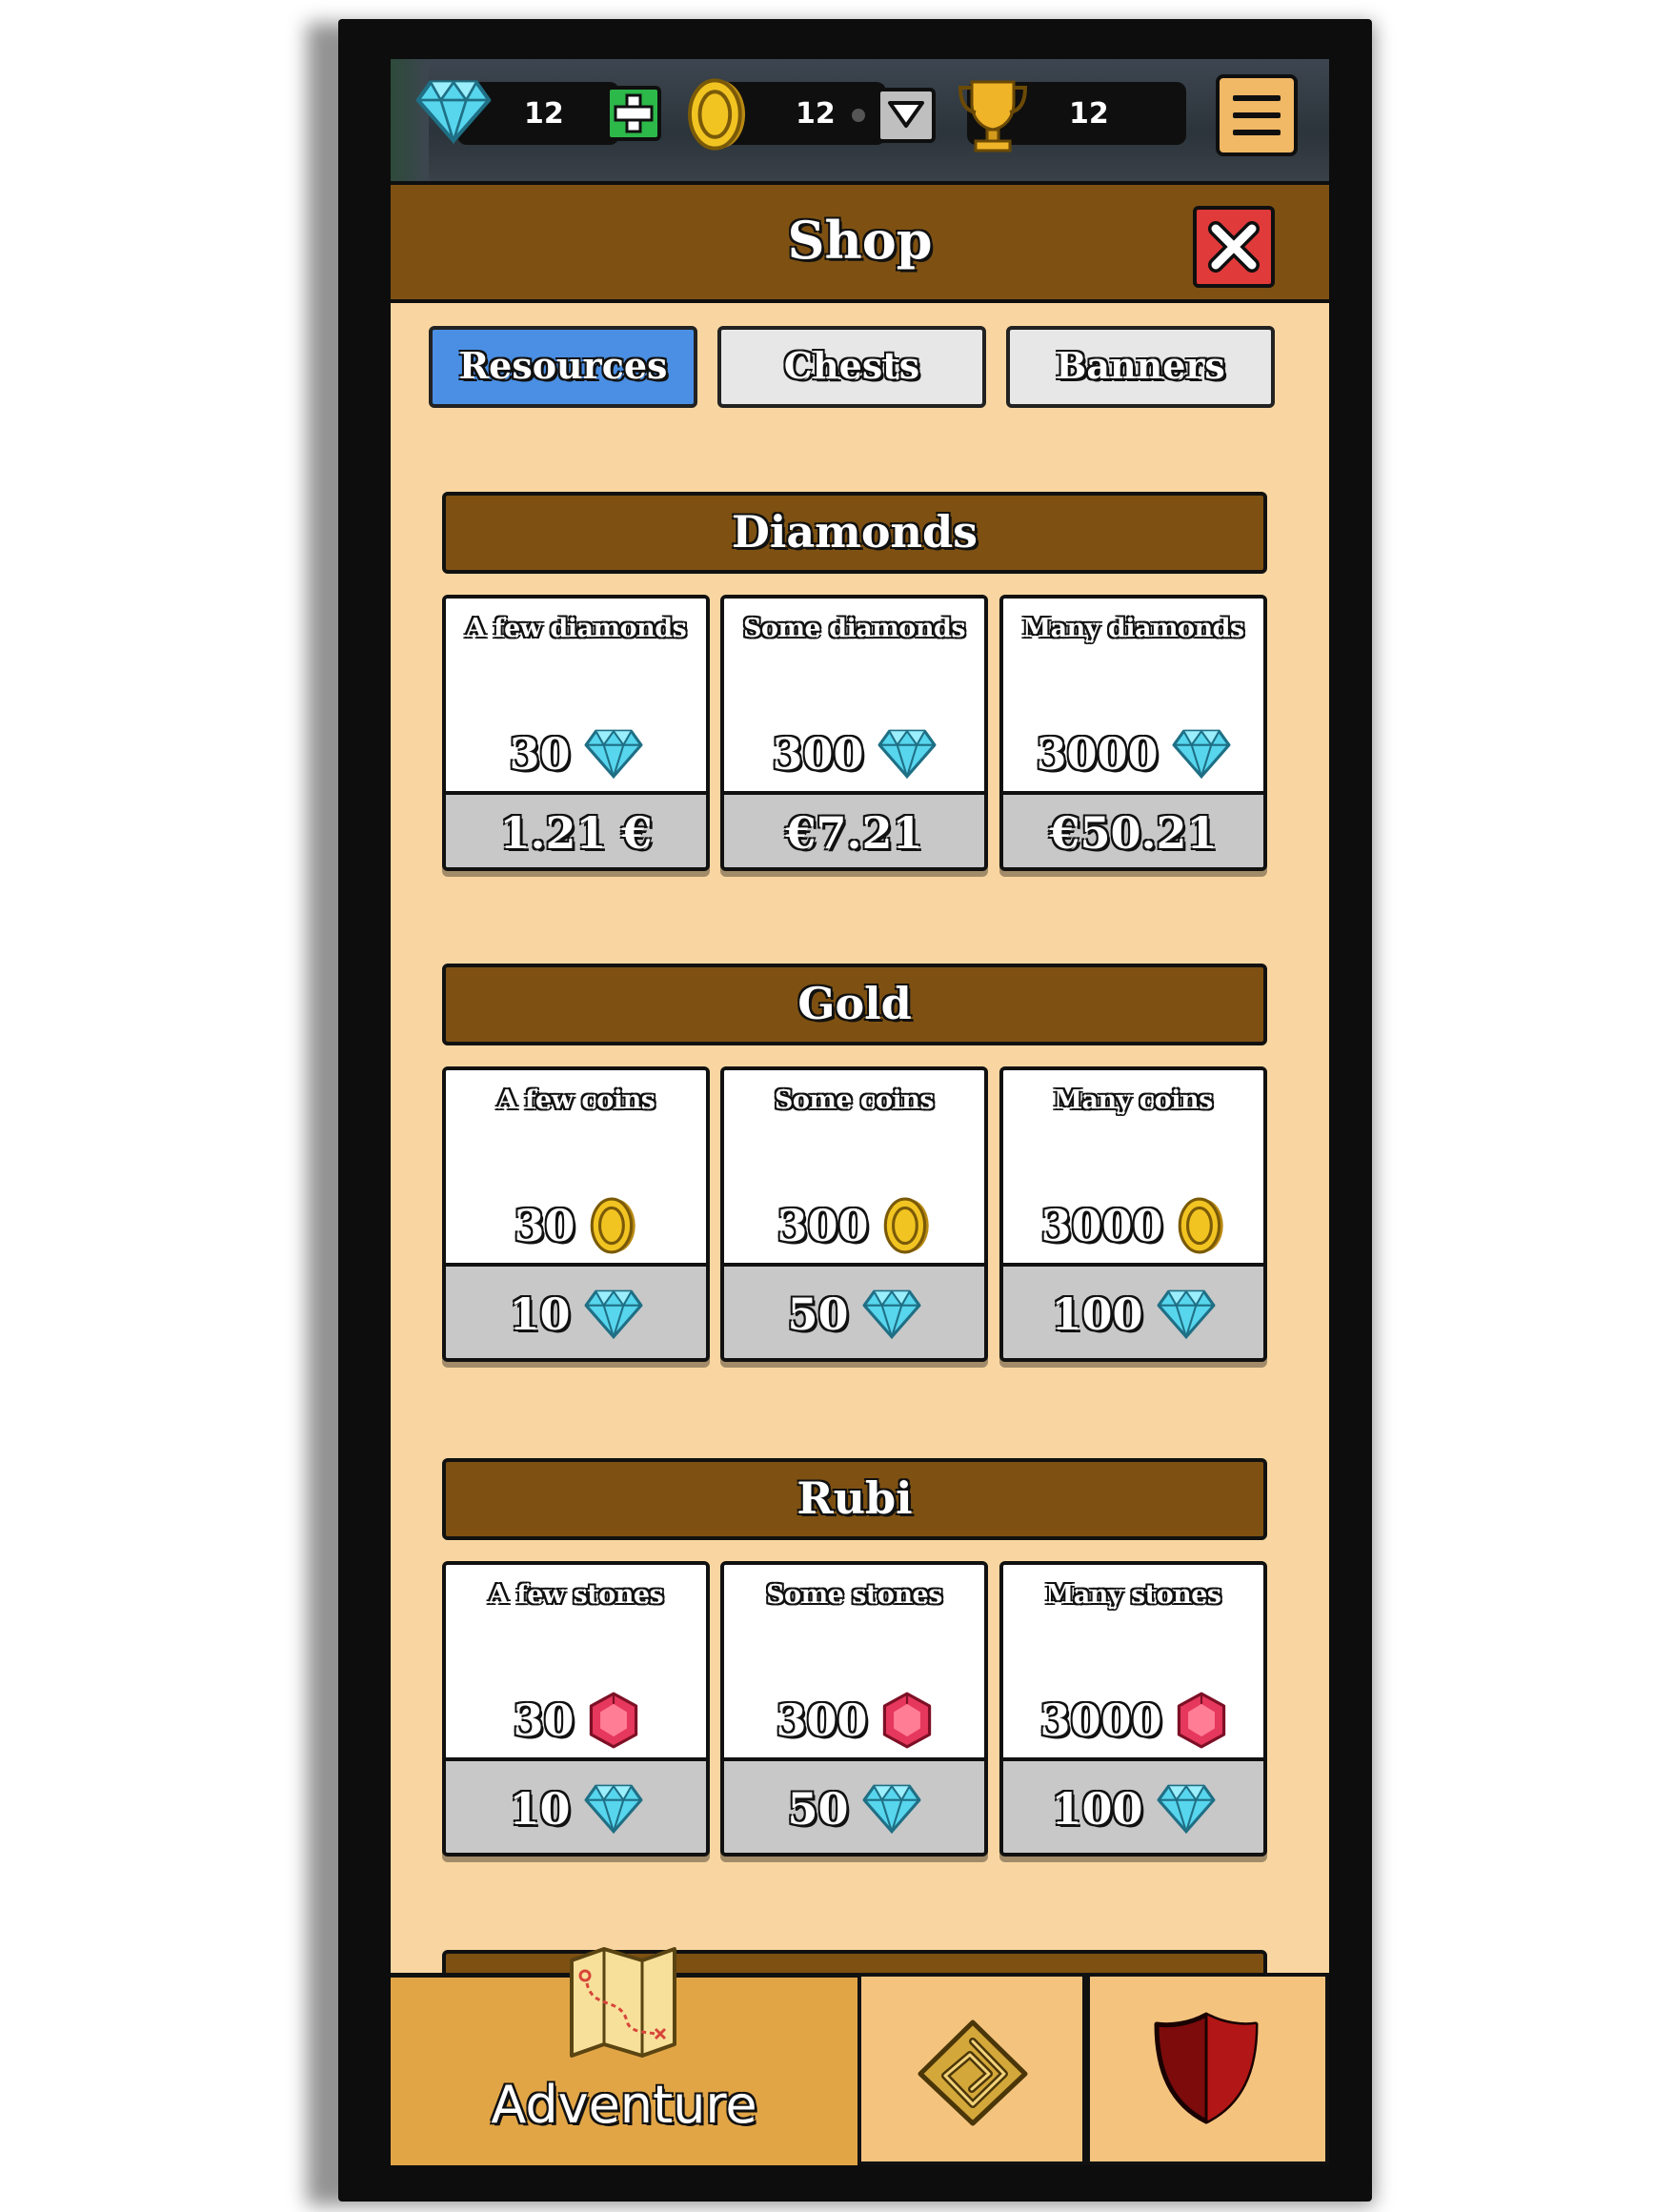 The height and width of the screenshot is (2212, 1654). Describe the element at coordinates (624, 2105) in the screenshot. I see `nav-tab-adventure-label: Adventure` at that location.